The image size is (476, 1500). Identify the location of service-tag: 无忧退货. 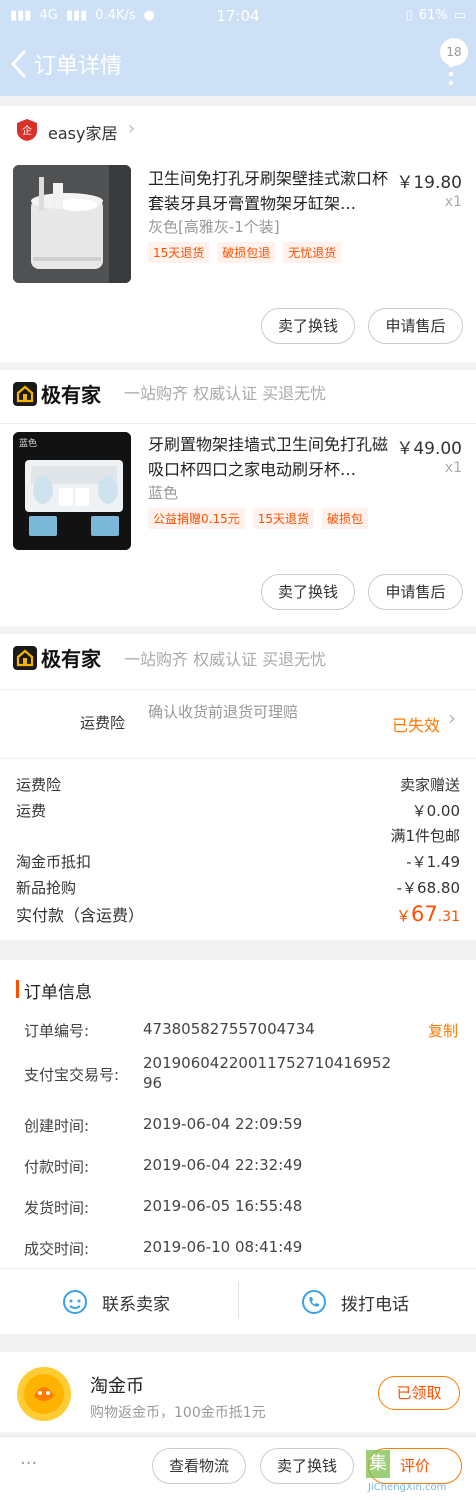
(312, 252).